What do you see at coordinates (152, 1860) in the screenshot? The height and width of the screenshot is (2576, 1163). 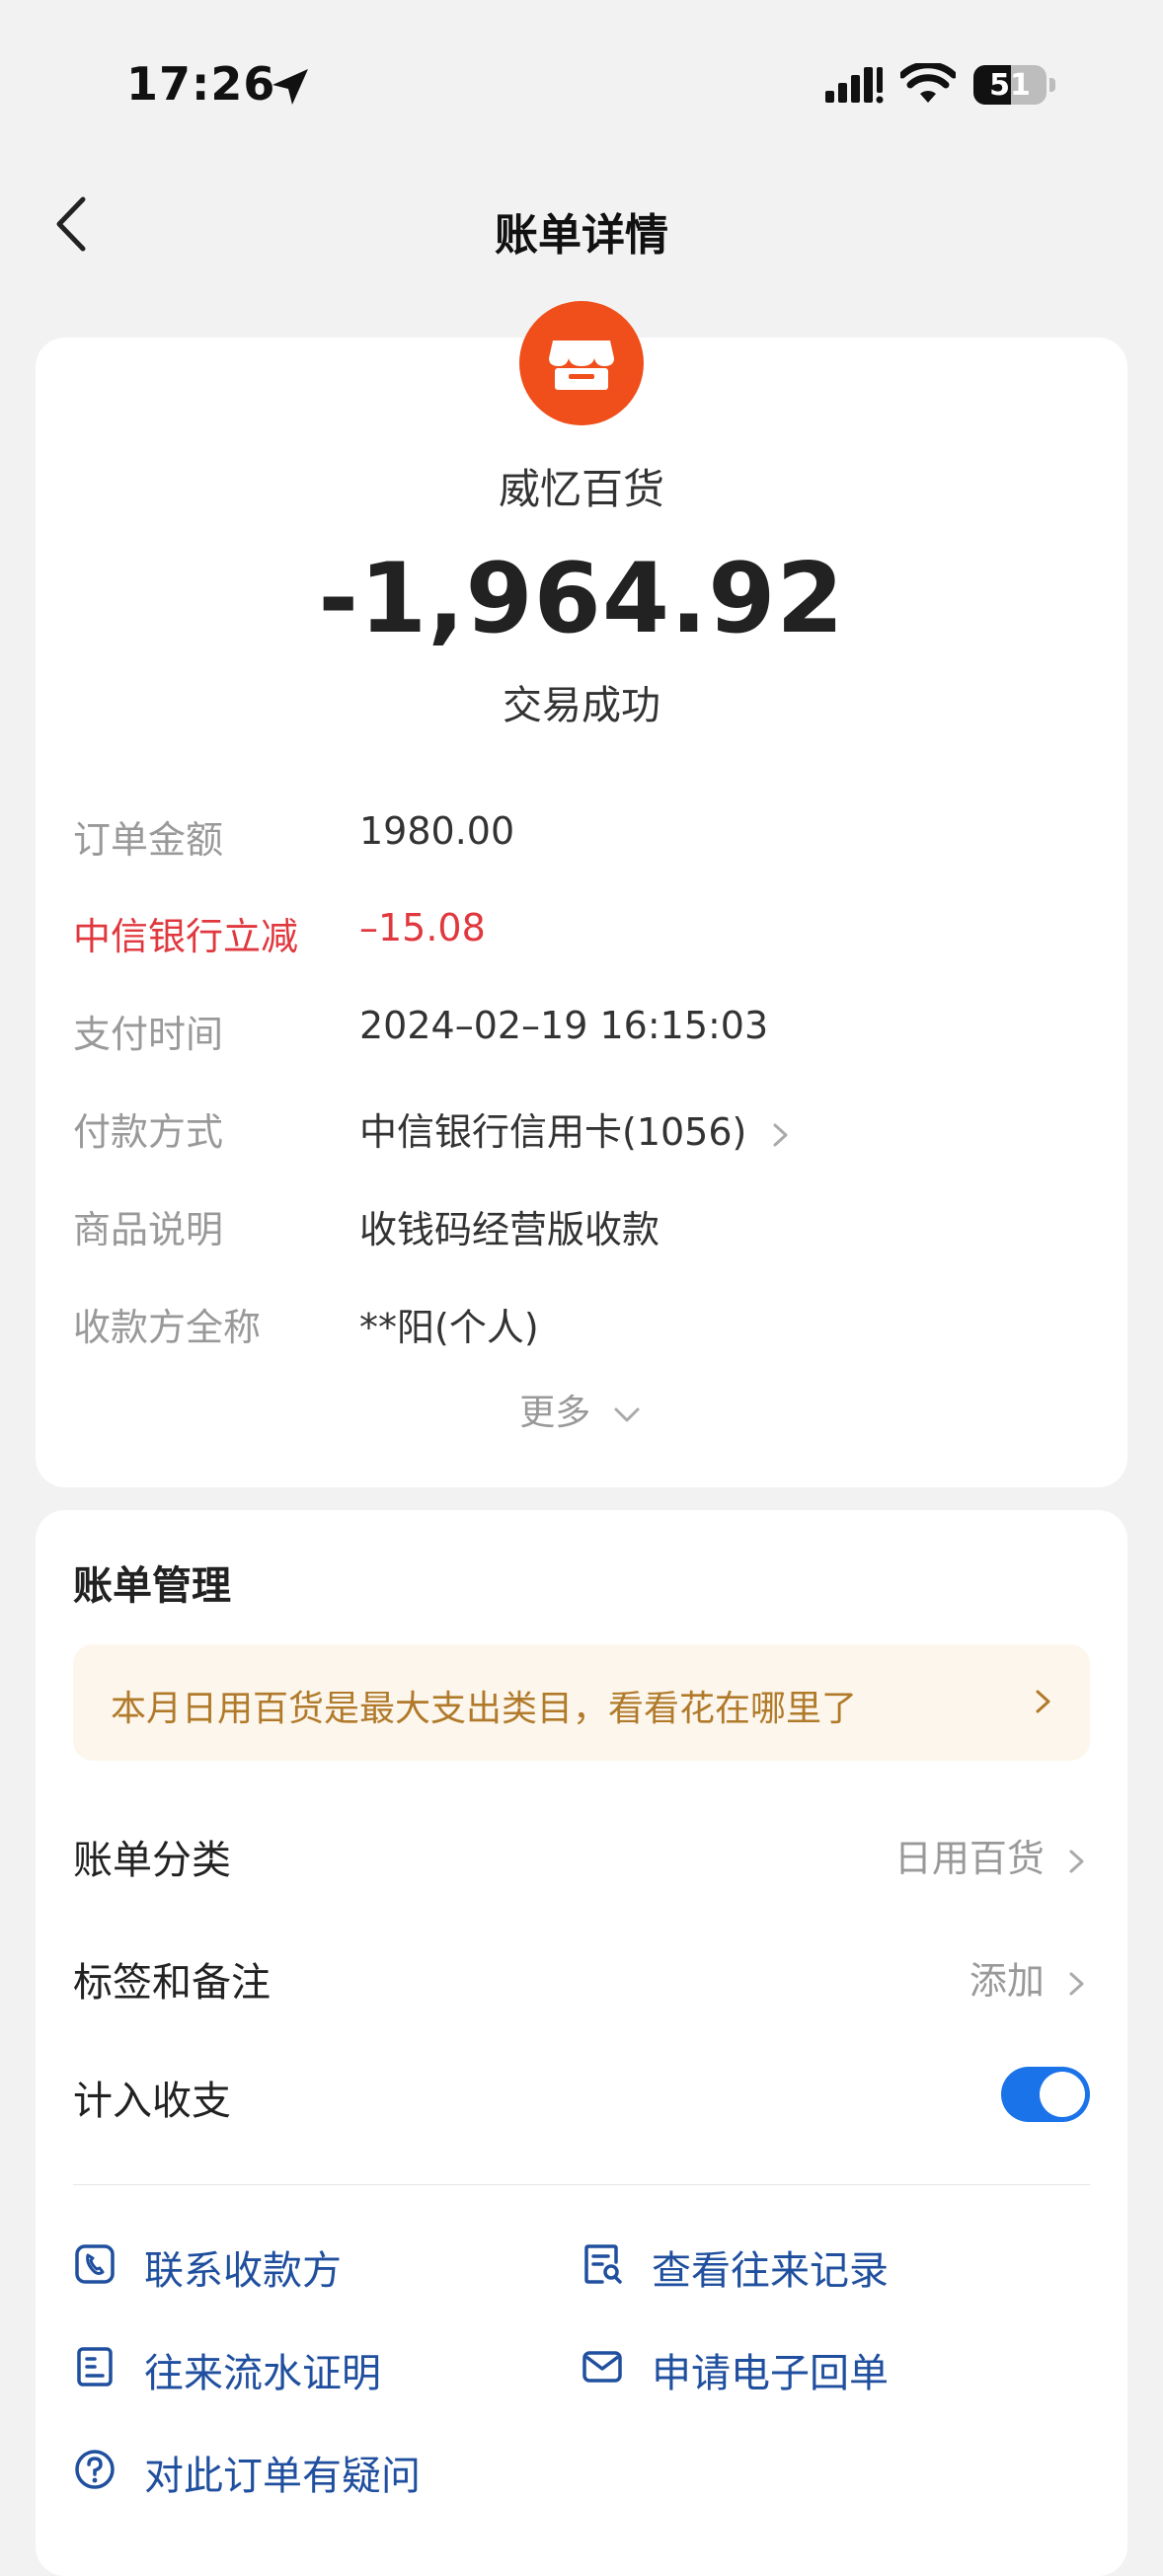 I see `bill-category-label: 账单分类` at bounding box center [152, 1860].